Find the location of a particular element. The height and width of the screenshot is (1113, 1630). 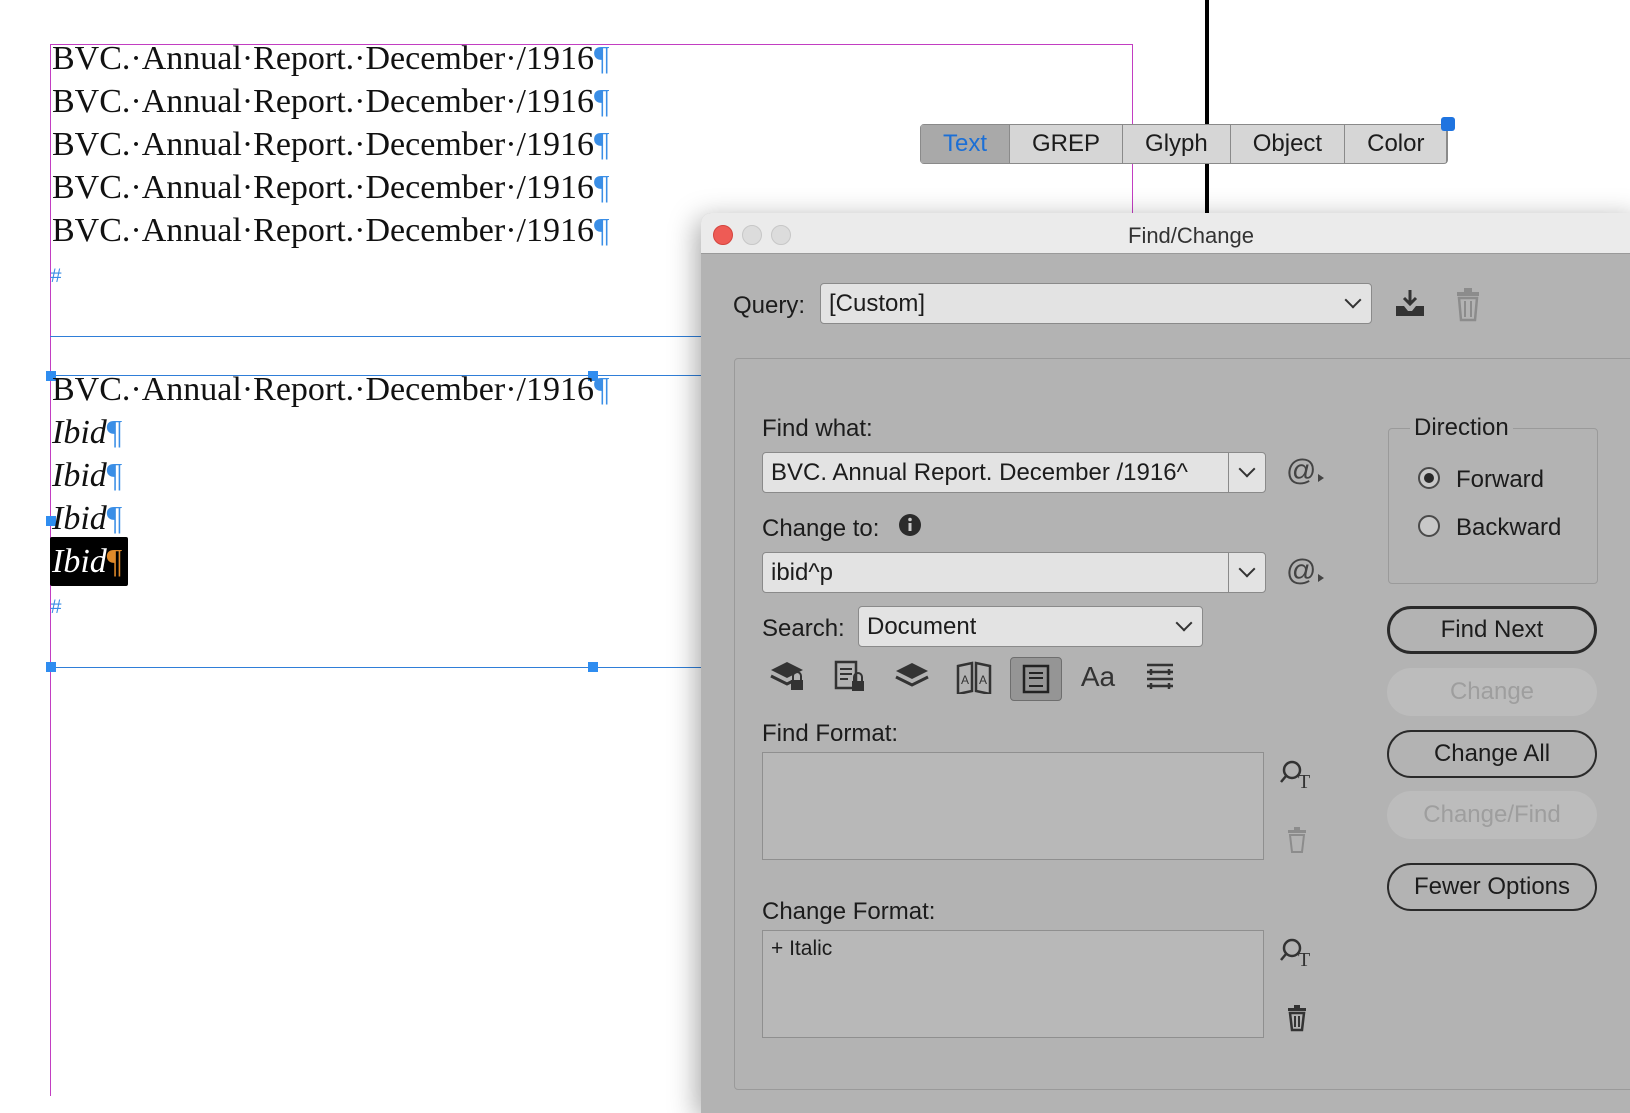

direction-forward-label: Forward is located at coordinates (1500, 480).